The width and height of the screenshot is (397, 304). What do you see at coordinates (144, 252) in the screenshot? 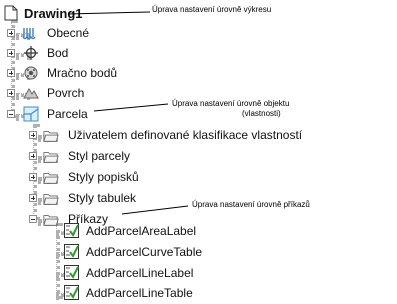
I see `command-label: AddParcelCurveTable` at bounding box center [144, 252].